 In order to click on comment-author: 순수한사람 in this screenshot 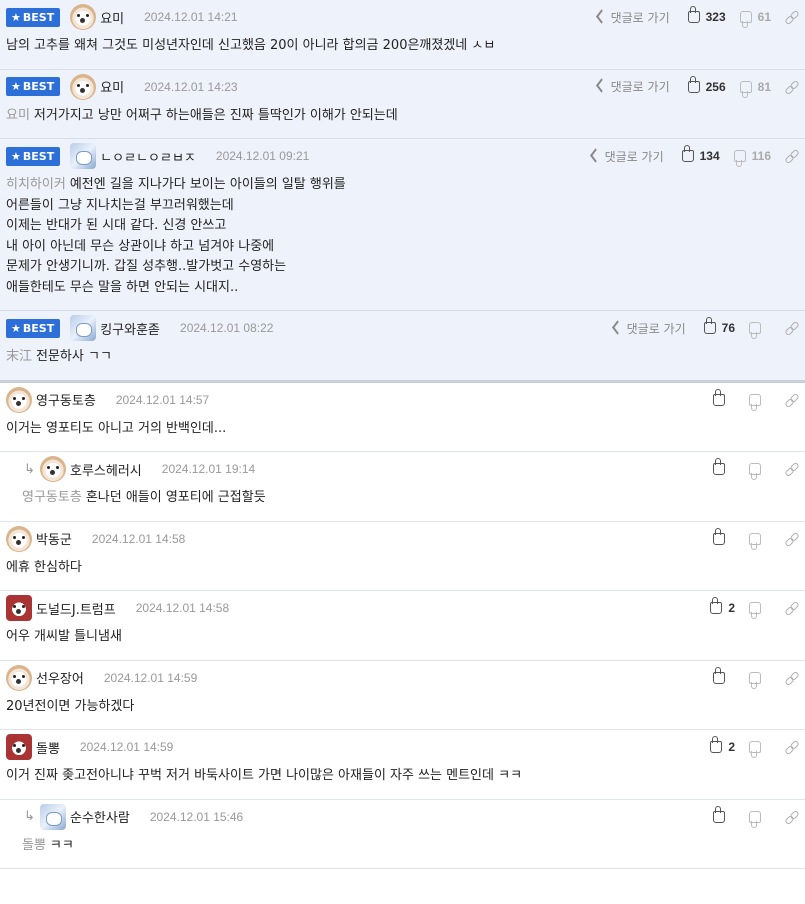, I will do `click(100, 816)`.